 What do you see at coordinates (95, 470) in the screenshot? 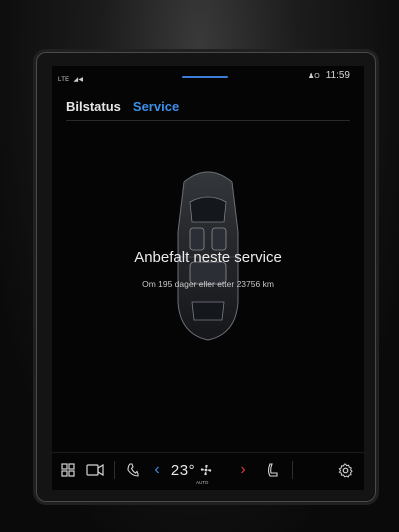
I see `camera-icon` at bounding box center [95, 470].